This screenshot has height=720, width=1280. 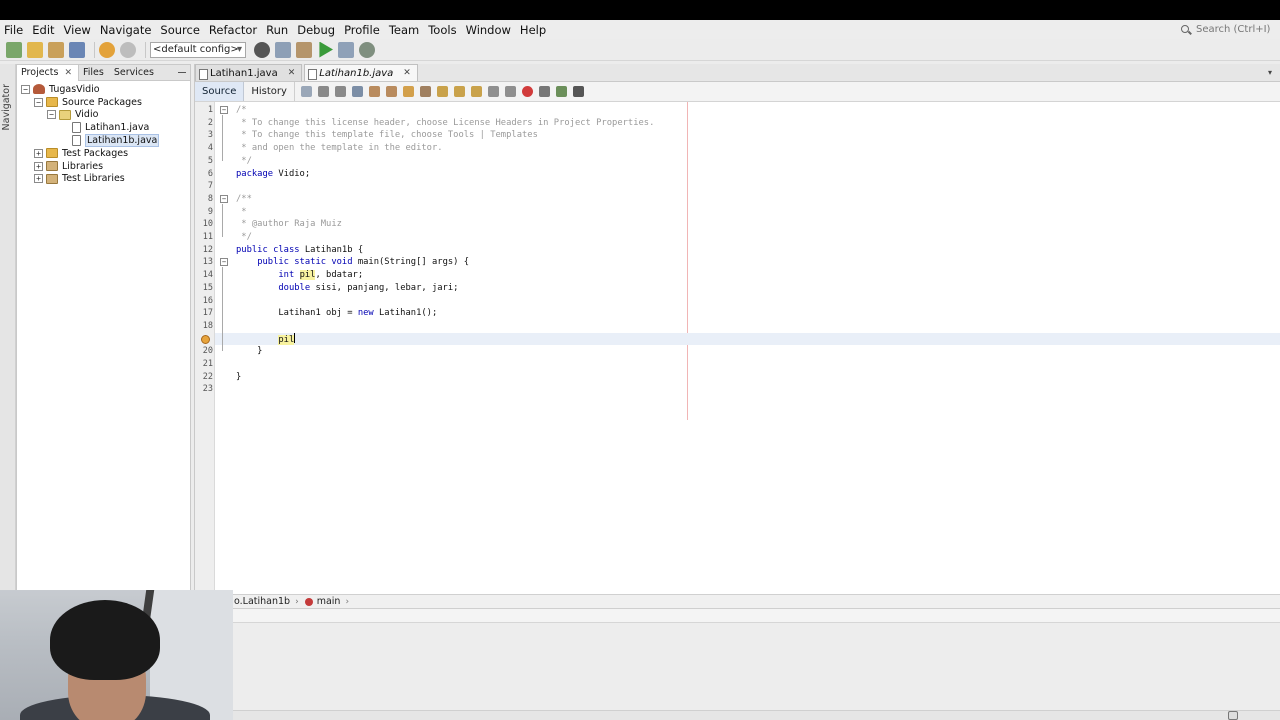 What do you see at coordinates (489, 30) in the screenshot?
I see `menu-window: Window` at bounding box center [489, 30].